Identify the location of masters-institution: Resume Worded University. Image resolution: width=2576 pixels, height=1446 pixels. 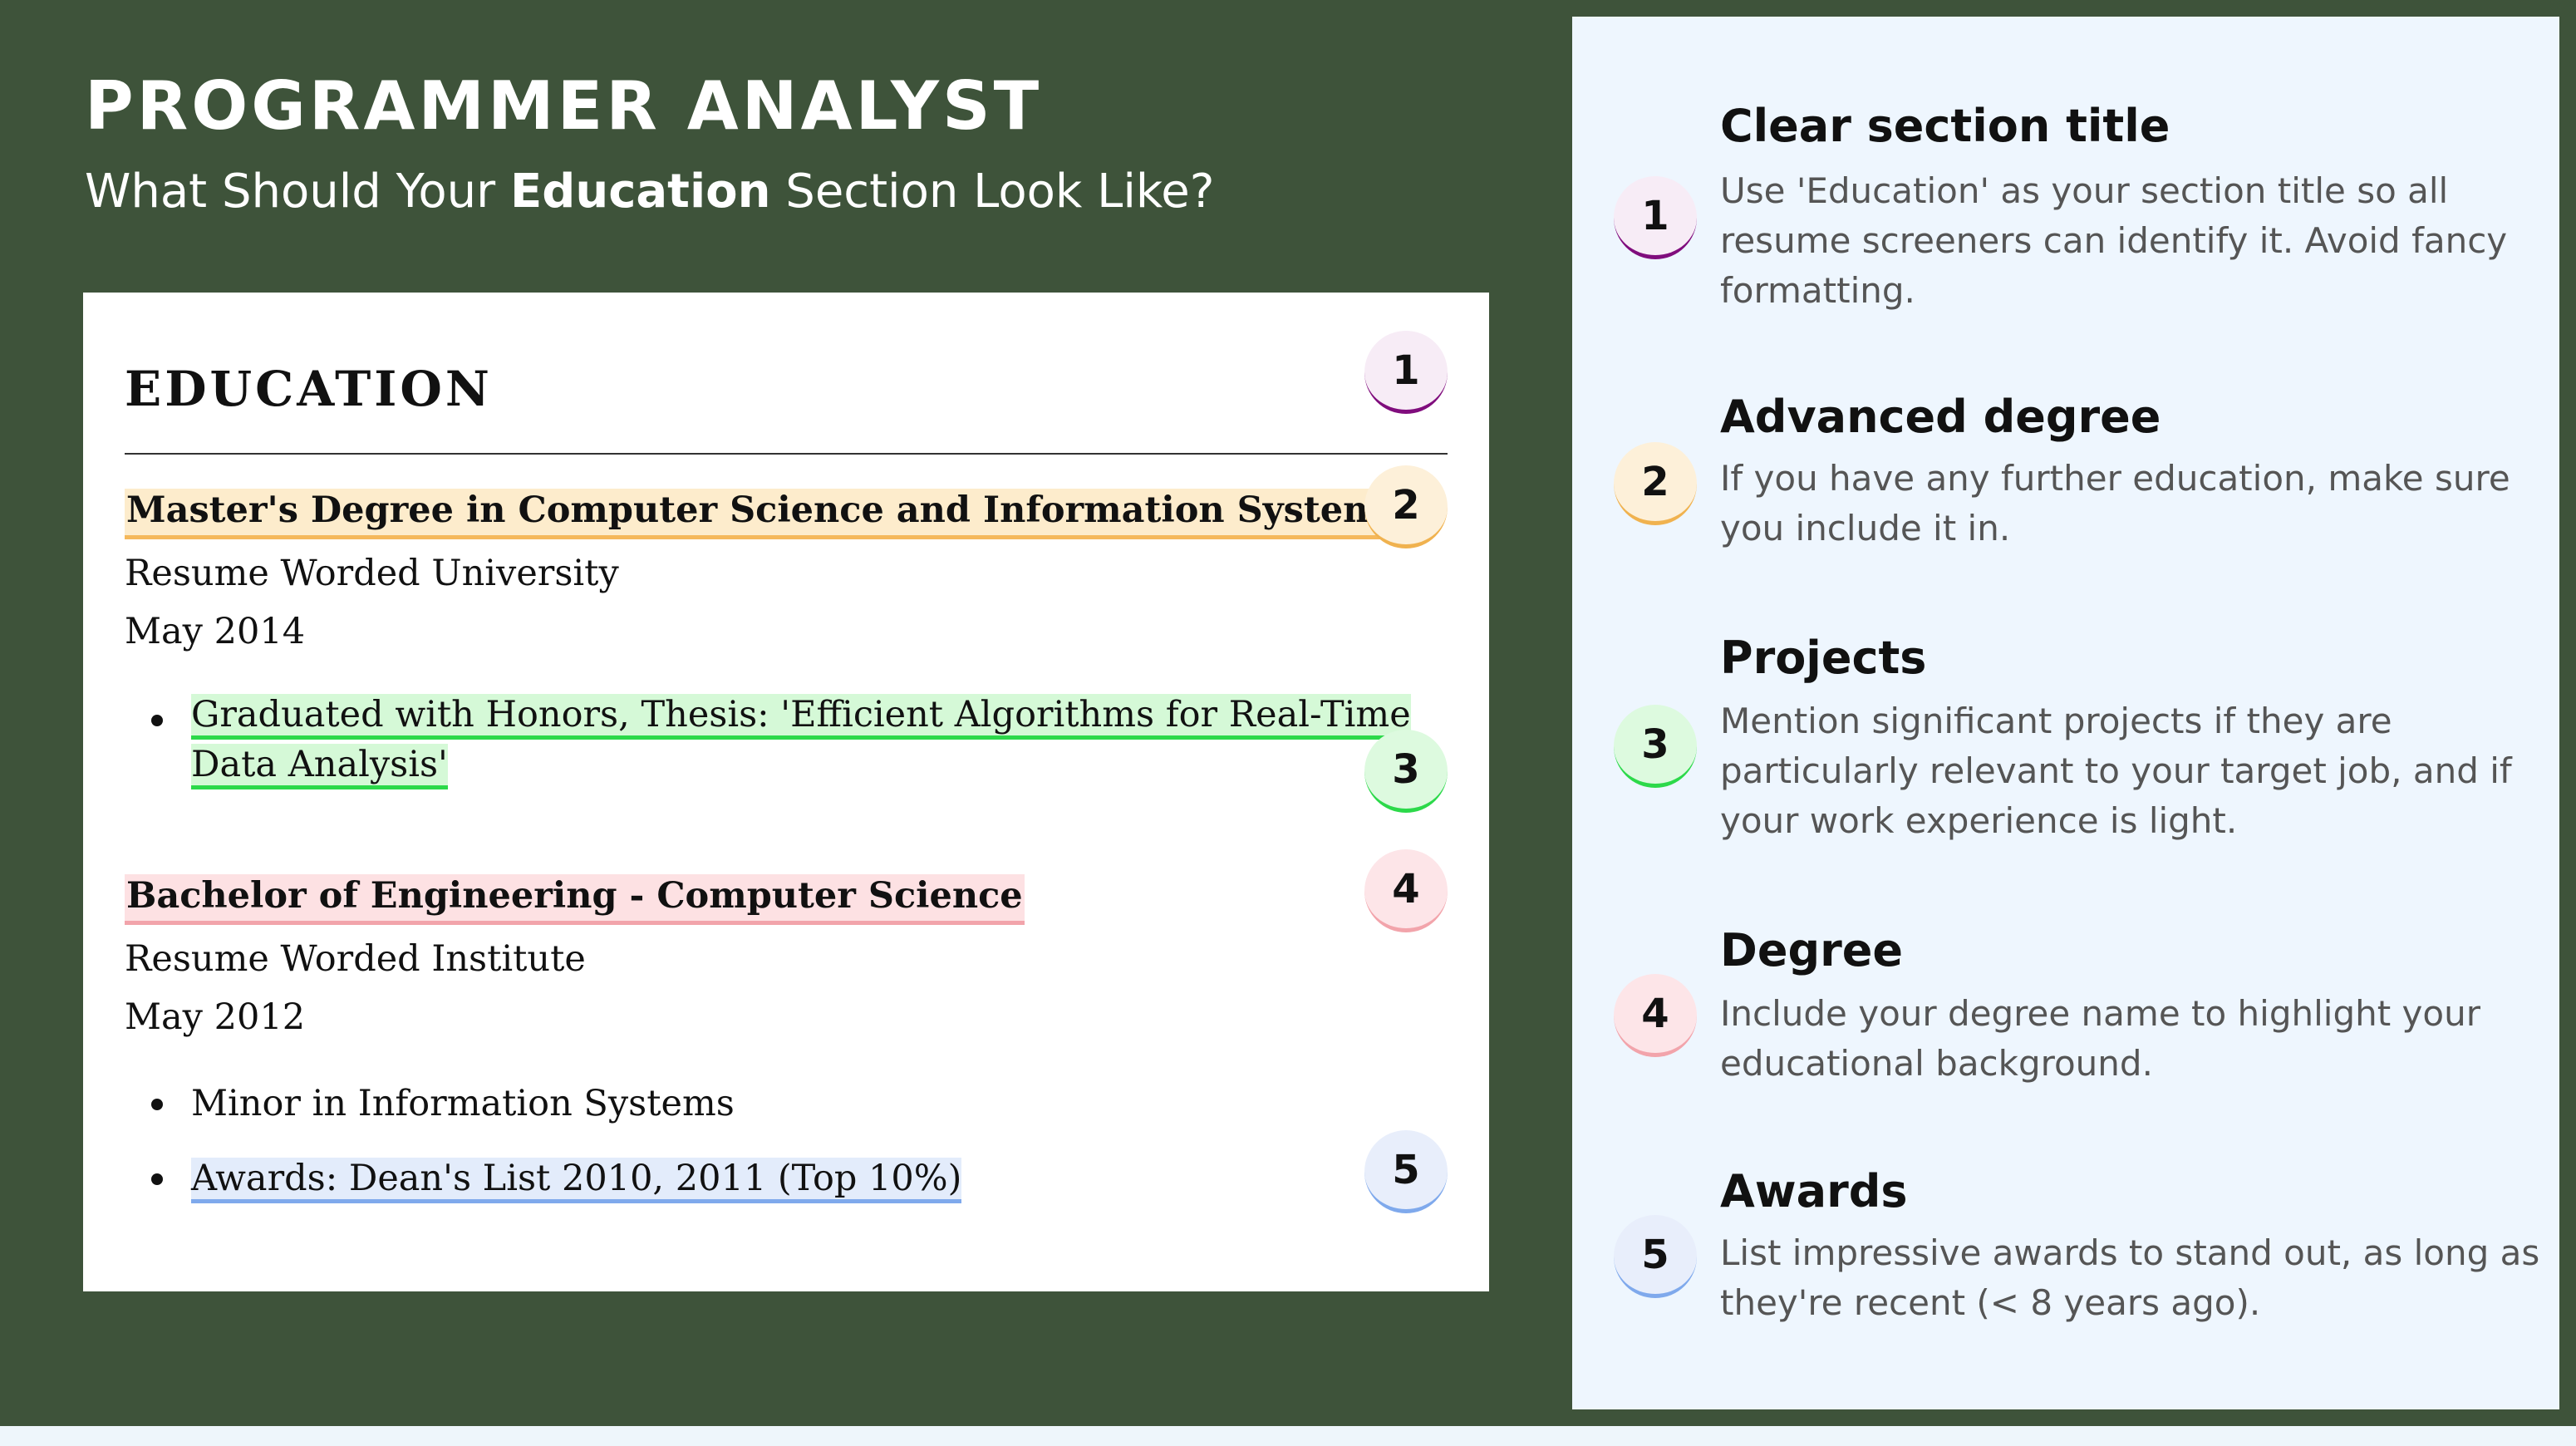
(372, 573).